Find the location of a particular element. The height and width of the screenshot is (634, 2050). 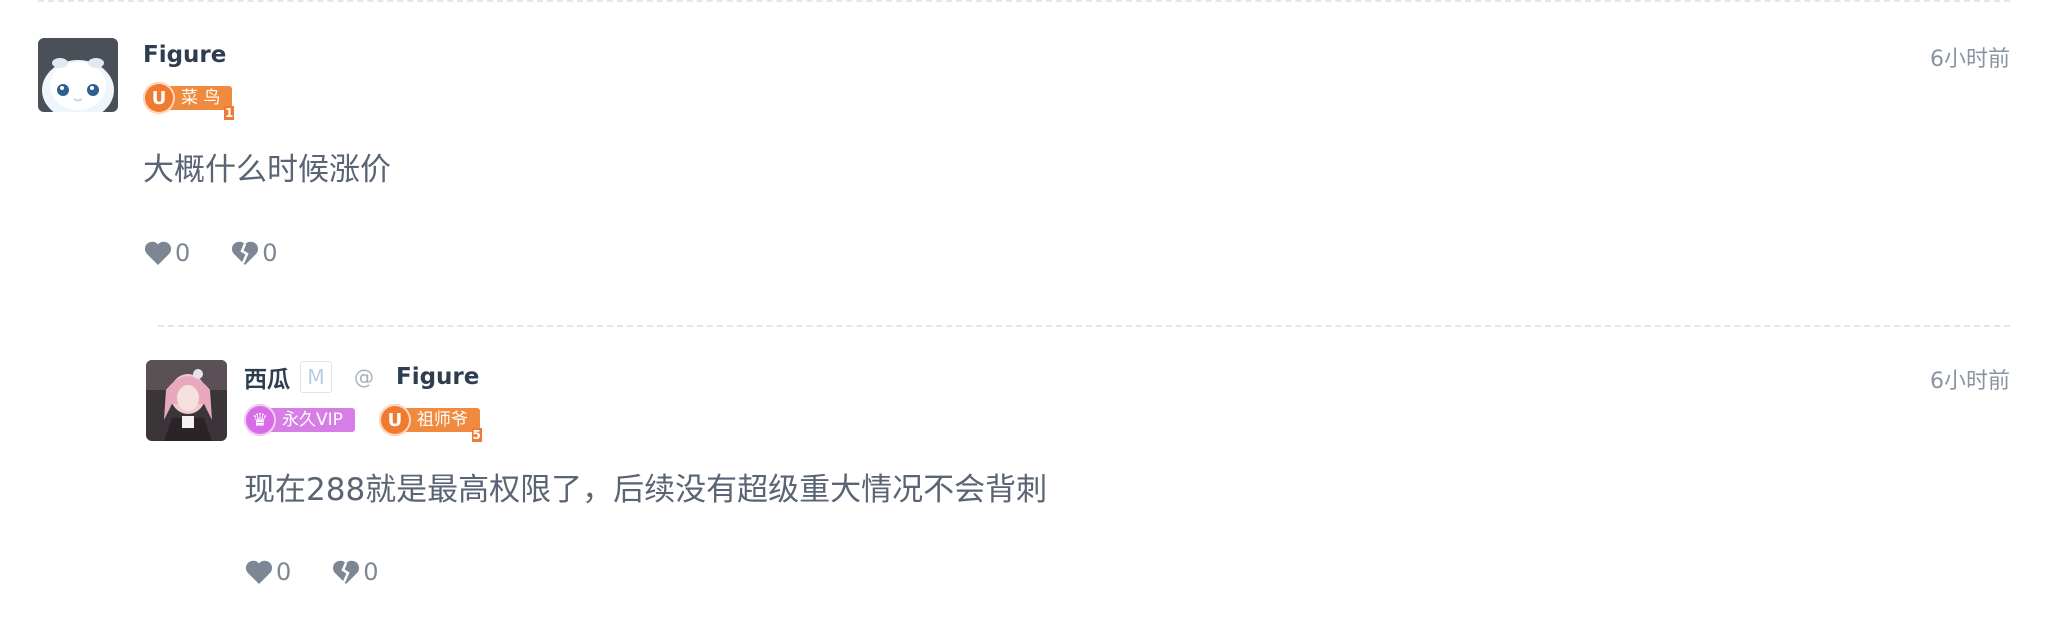

comment-actions: 0 0 is located at coordinates (210, 253).